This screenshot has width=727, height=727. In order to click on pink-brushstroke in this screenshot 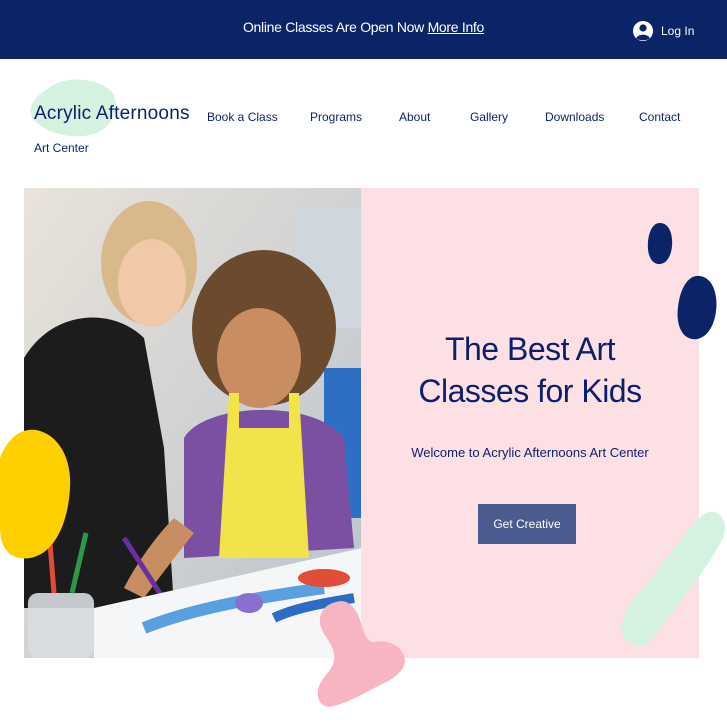, I will do `click(361, 654)`.